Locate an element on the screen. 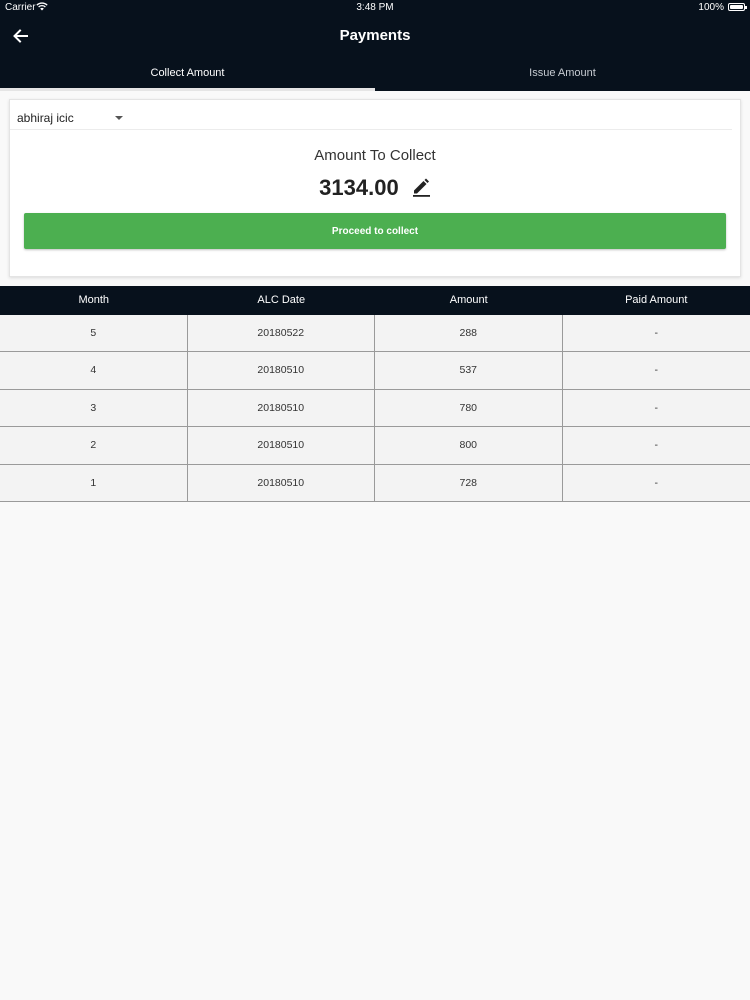 This screenshot has width=750, height=1000. tab-collect-amount: Collect Amount is located at coordinates (187, 75).